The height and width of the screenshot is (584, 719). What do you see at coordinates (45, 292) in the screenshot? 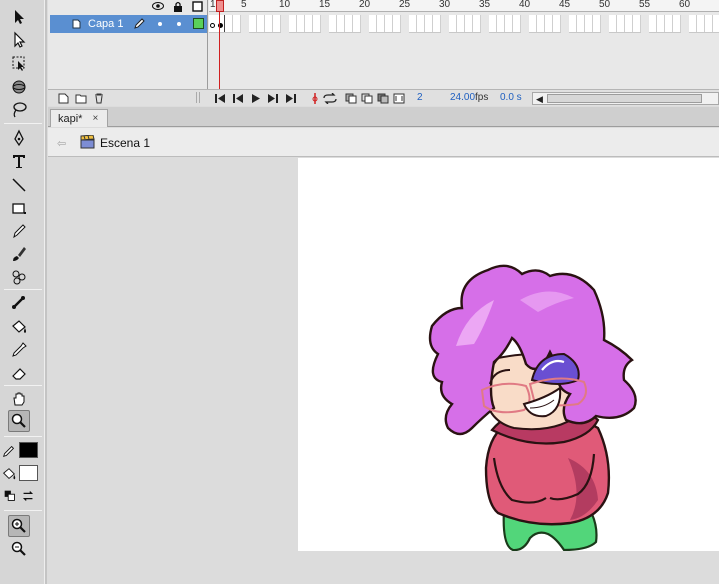
I see `panel-resize-handle` at bounding box center [45, 292].